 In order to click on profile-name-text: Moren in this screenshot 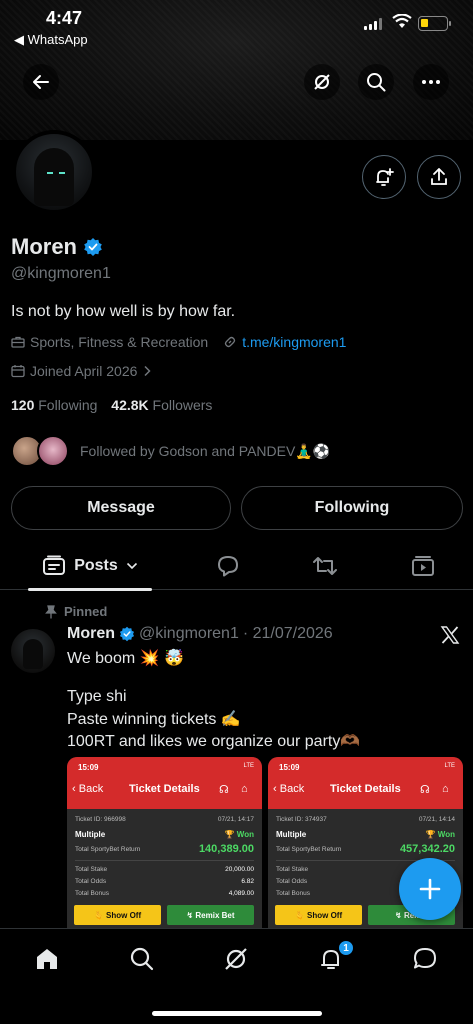, I will do `click(44, 246)`.